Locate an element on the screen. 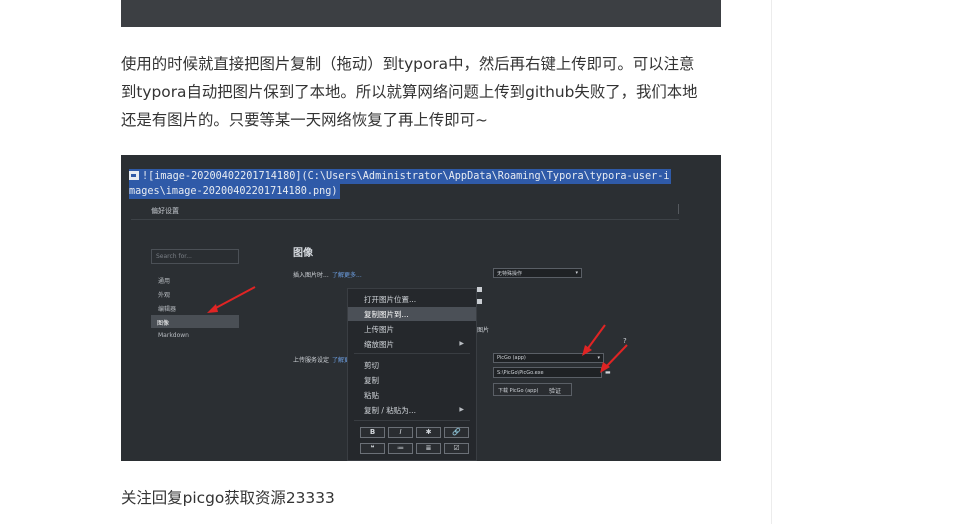 The image size is (960, 524). red-arrow-select is located at coordinates (594, 340).